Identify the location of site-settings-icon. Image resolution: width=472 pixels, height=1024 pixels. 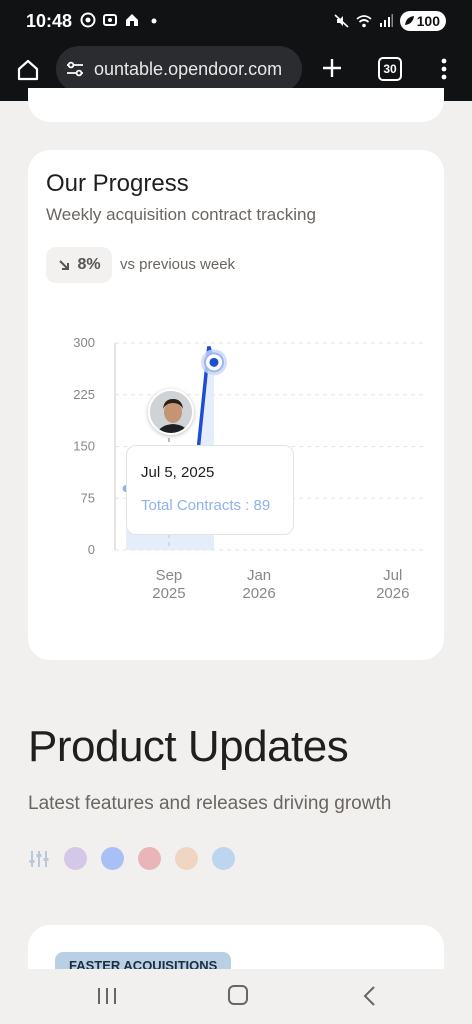
(75, 69).